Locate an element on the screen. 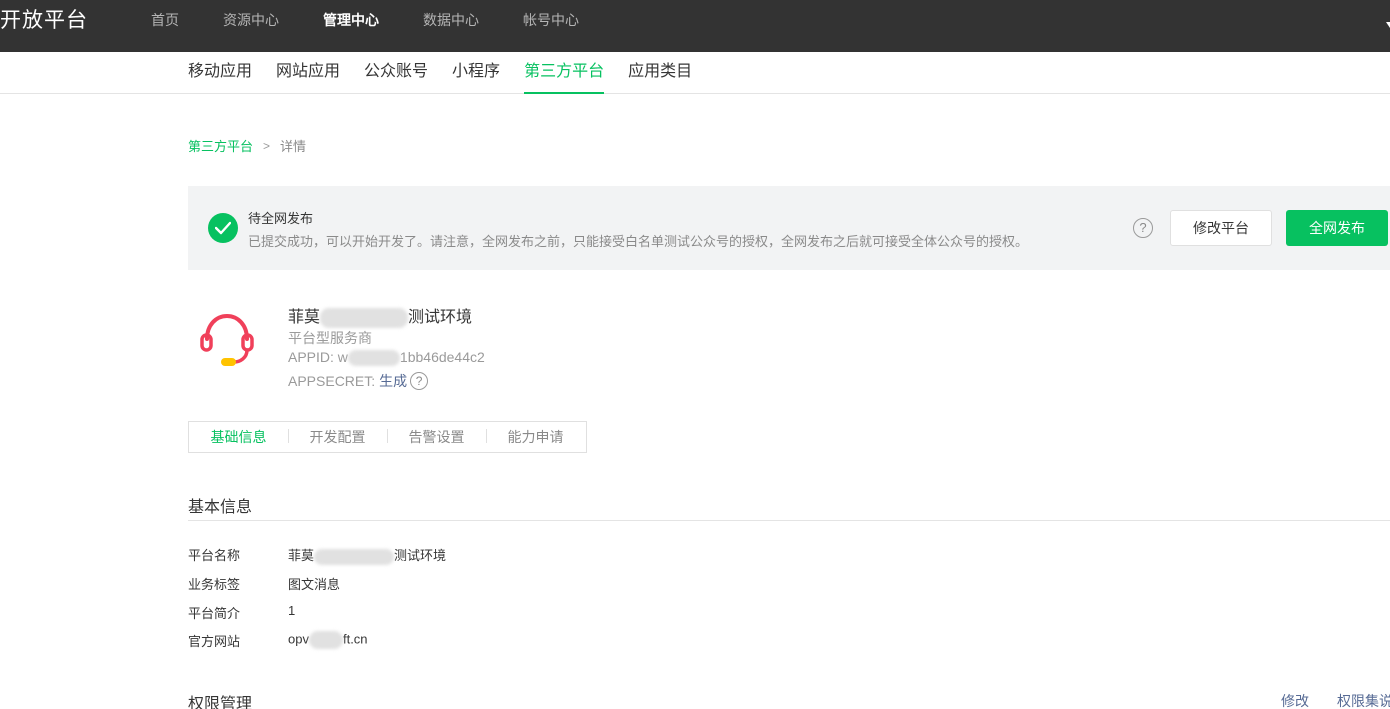 Image resolution: width=1390 pixels, height=709 pixels. info-row-platform-name: 平台名称 菲莫 测试环境 is located at coordinates (317, 556).